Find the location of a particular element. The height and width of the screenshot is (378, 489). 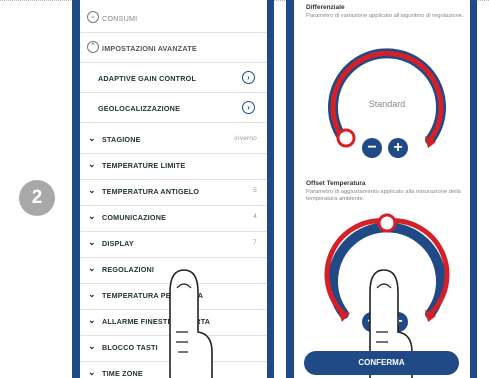

menu-value: 7 is located at coordinates (255, 242).